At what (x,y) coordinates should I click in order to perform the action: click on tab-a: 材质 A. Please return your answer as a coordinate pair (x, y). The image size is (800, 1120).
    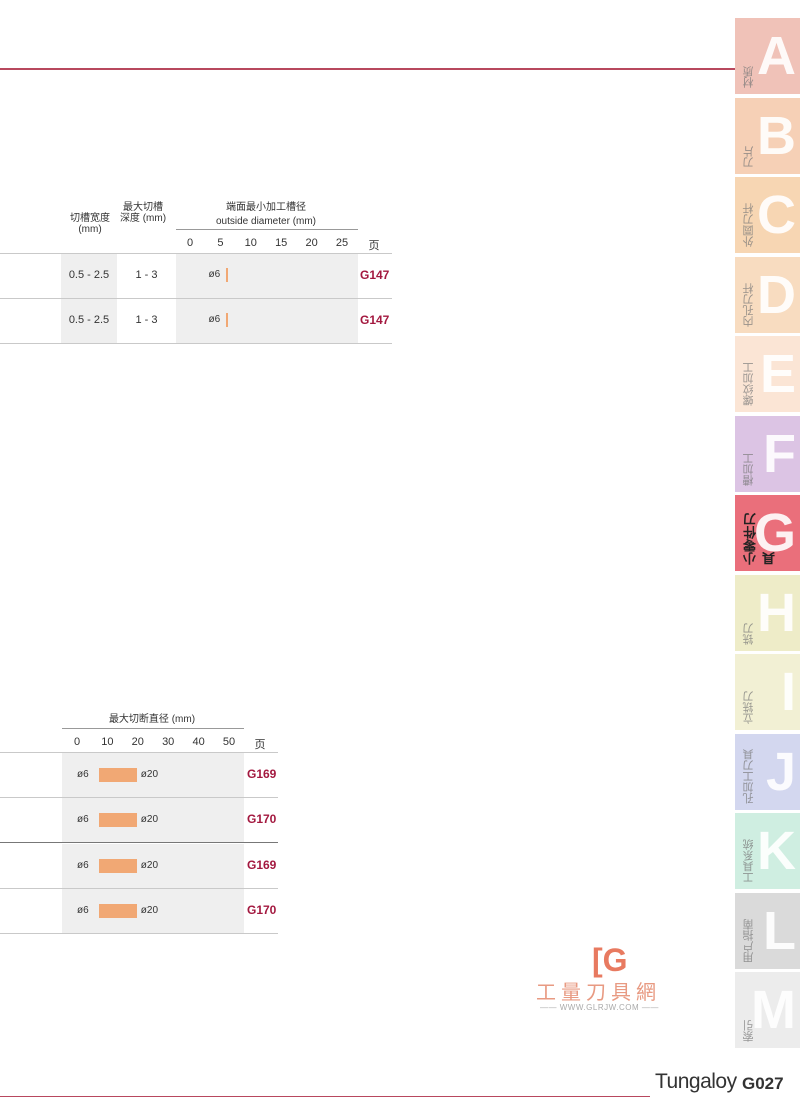
    Looking at the image, I should click on (767, 56).